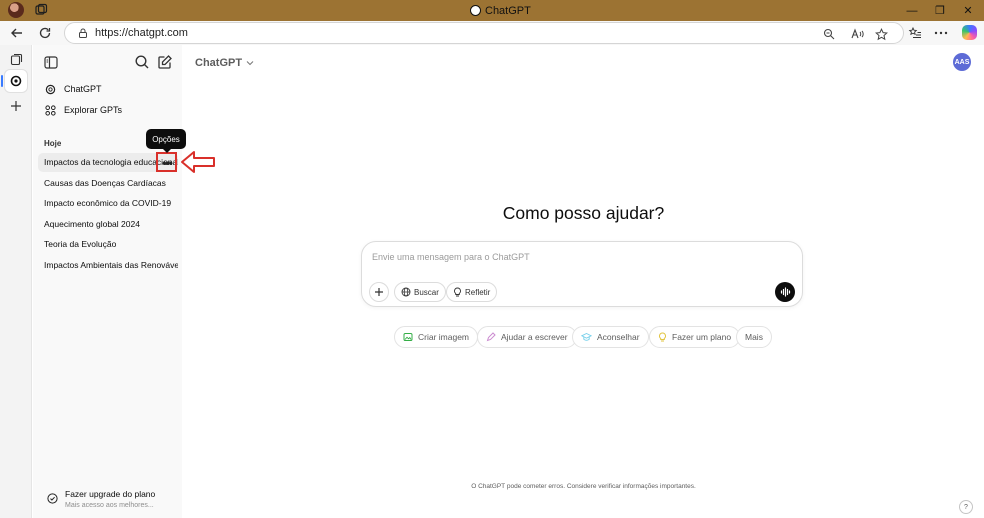 The height and width of the screenshot is (518, 984). Describe the element at coordinates (16, 59) in the screenshot. I see `tab-actions-icon` at that location.